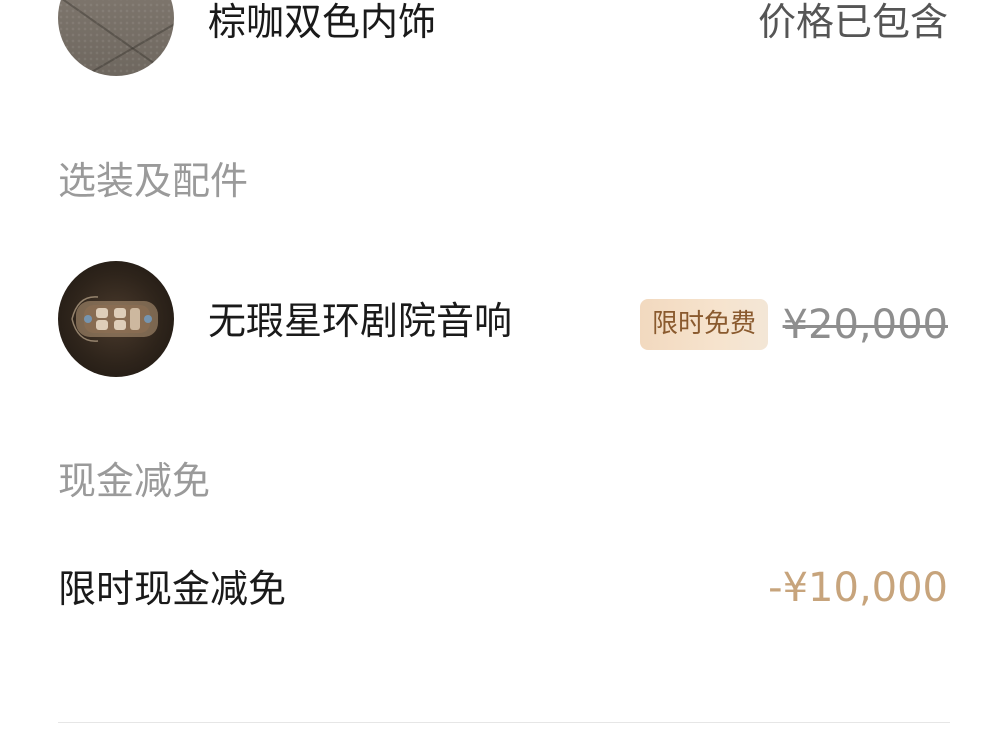 The width and height of the screenshot is (1008, 756). What do you see at coordinates (134, 481) in the screenshot?
I see `cash-section-heading: 现金减免` at bounding box center [134, 481].